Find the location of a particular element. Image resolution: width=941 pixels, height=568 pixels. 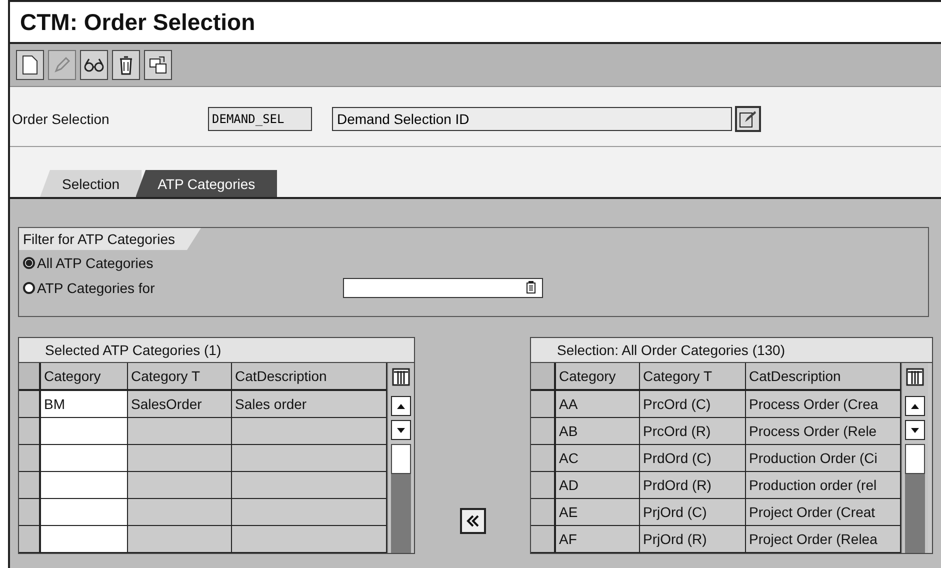

document-icon is located at coordinates (30, 65).